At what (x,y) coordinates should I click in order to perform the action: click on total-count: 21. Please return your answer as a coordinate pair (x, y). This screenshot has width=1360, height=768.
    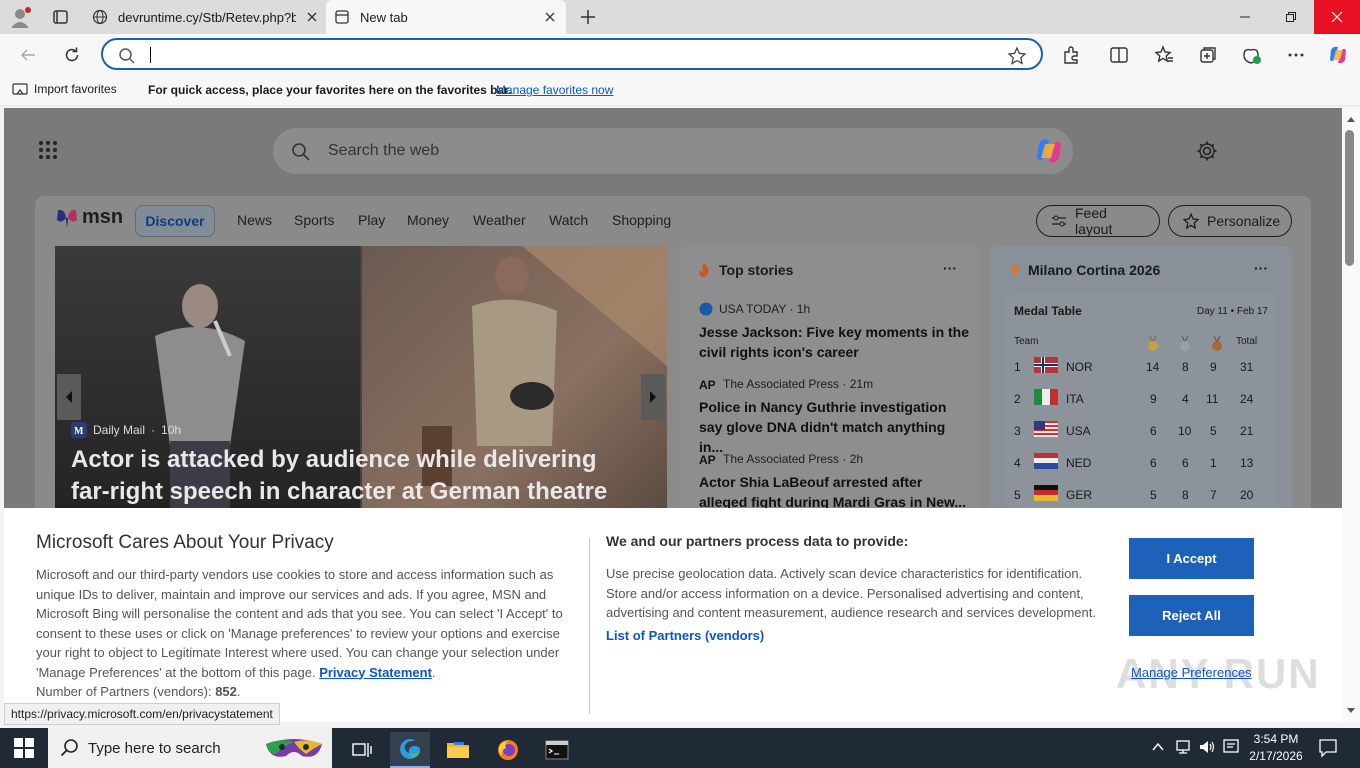
    Looking at the image, I should click on (1247, 431).